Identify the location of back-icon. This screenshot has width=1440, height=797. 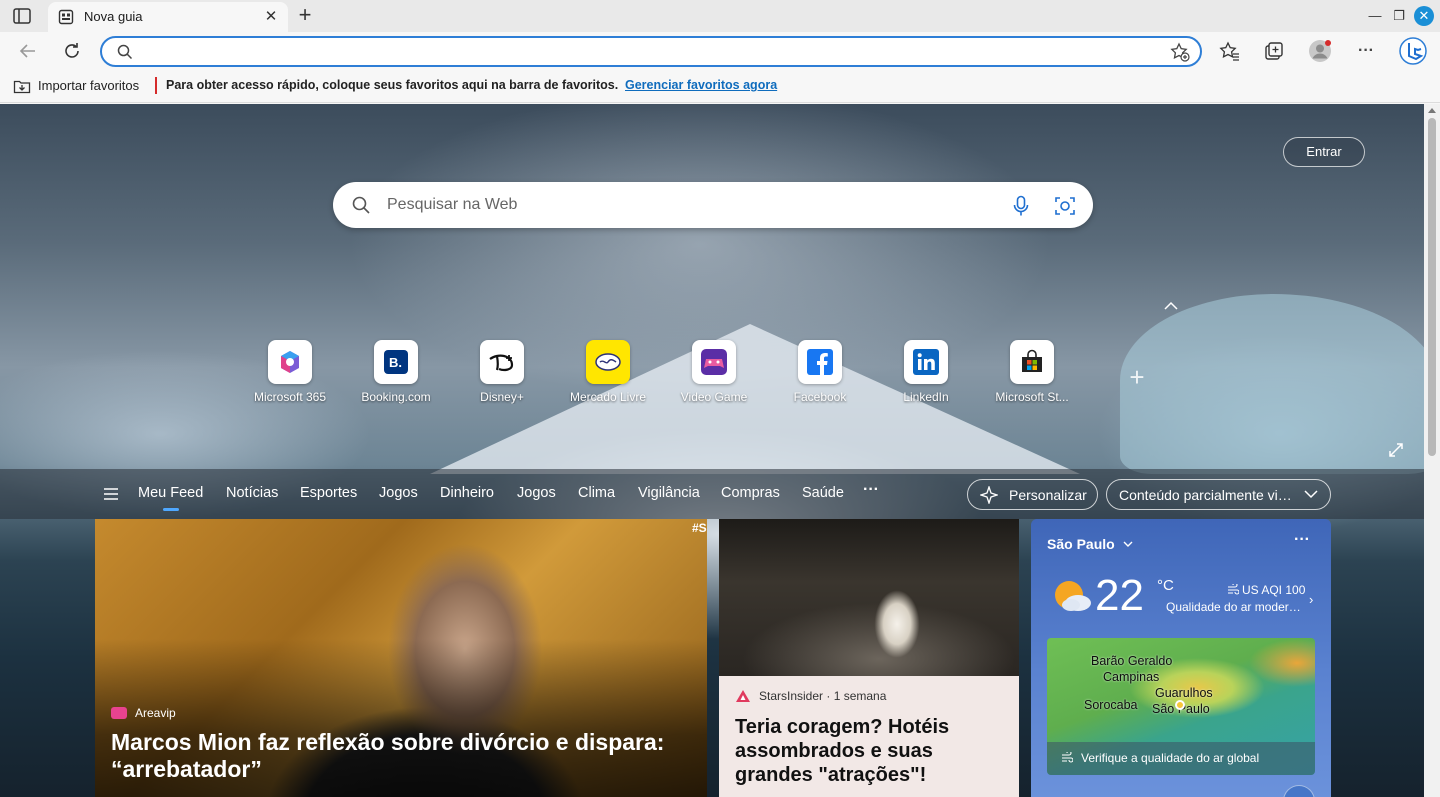
(28, 51).